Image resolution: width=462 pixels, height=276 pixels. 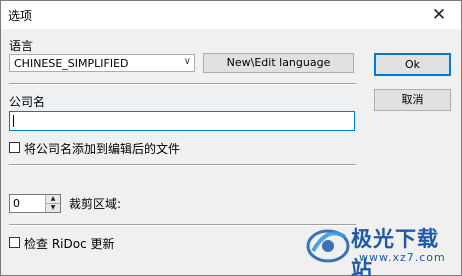 What do you see at coordinates (182, 121) in the screenshot?
I see `company-name-input` at bounding box center [182, 121].